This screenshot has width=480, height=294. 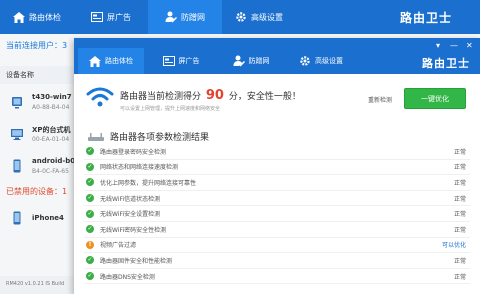 I want to click on front-title-bar: ▾ — ✕ 路由体检 屏广告 防蹭网 高级设置 路由卫士, so click(x=277, y=56).